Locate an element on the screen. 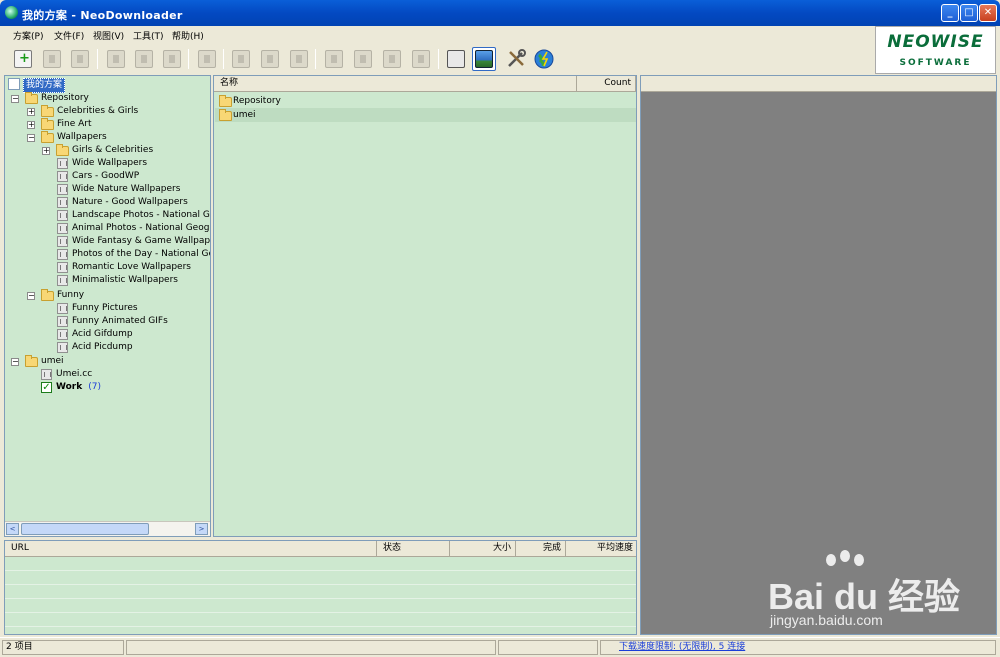  refresh-button is located at coordinates (207, 59).